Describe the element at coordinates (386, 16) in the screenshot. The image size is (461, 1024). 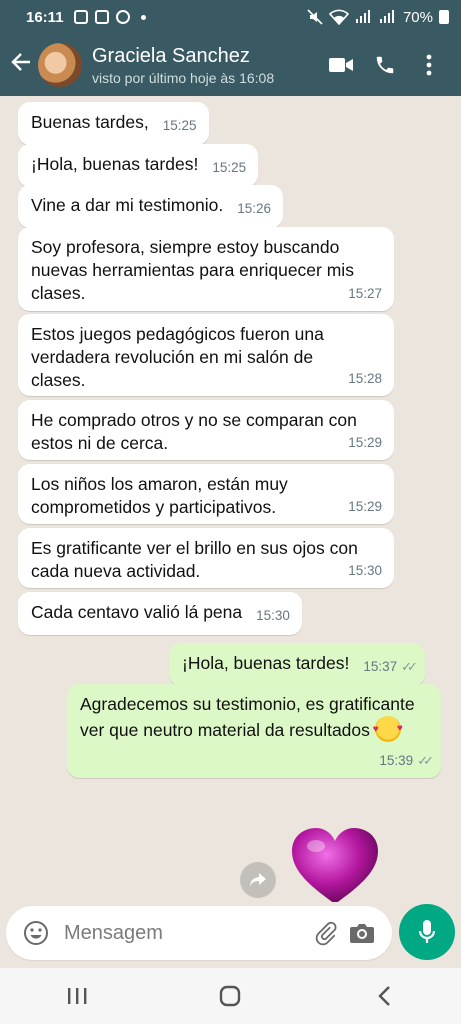
I see `signal-2-icon` at that location.